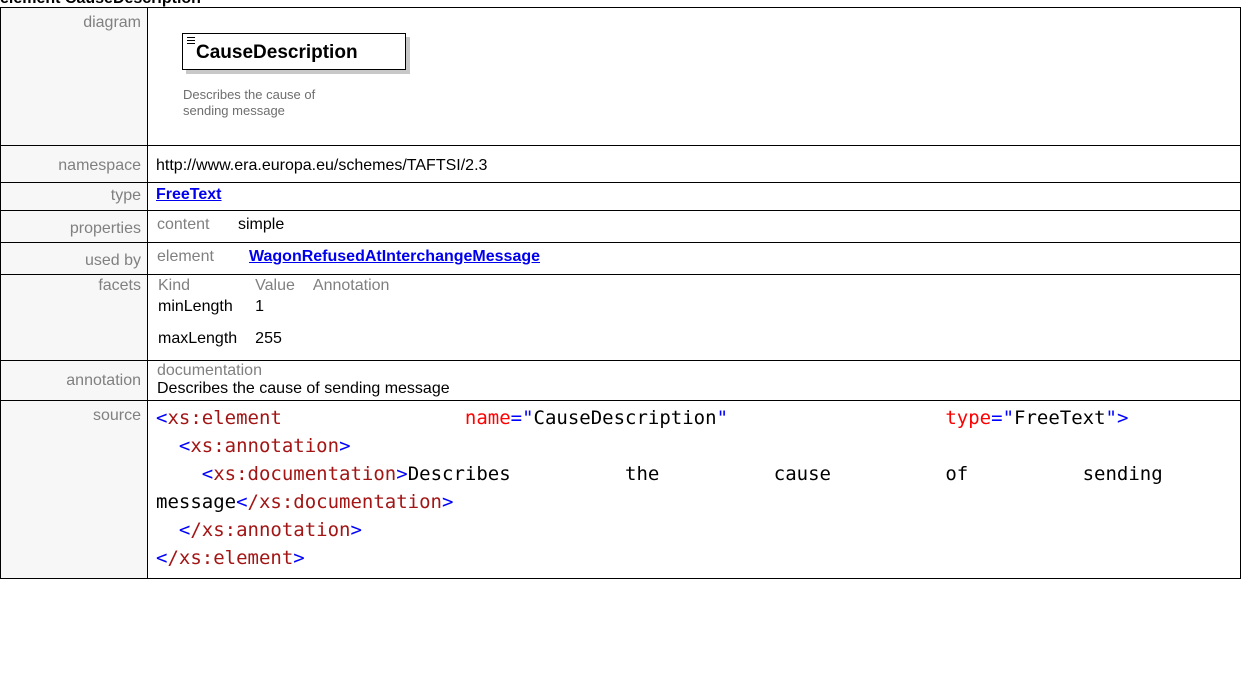  I want to click on facet-value: 1, so click(260, 306).